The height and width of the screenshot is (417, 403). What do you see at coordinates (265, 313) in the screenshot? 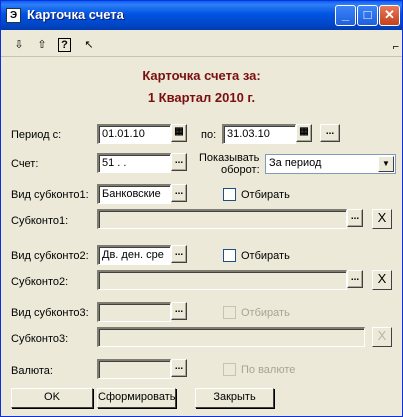
I see `subconto3-filter-label: Отбирать` at bounding box center [265, 313].